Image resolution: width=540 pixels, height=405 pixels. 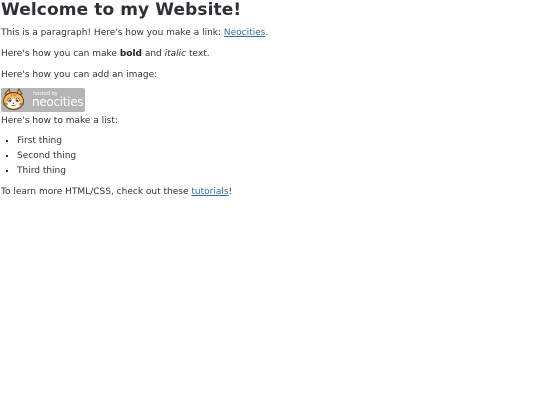 What do you see at coordinates (278, 171) in the screenshot?
I see `list-item: Third thing` at bounding box center [278, 171].